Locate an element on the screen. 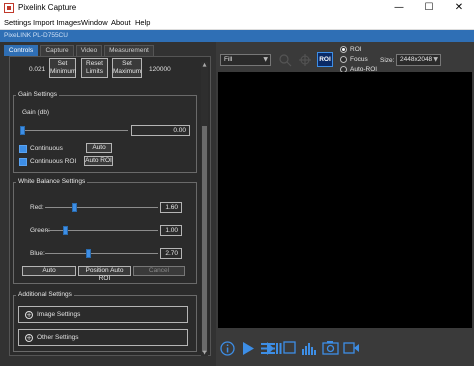  video-icon is located at coordinates (351, 348).